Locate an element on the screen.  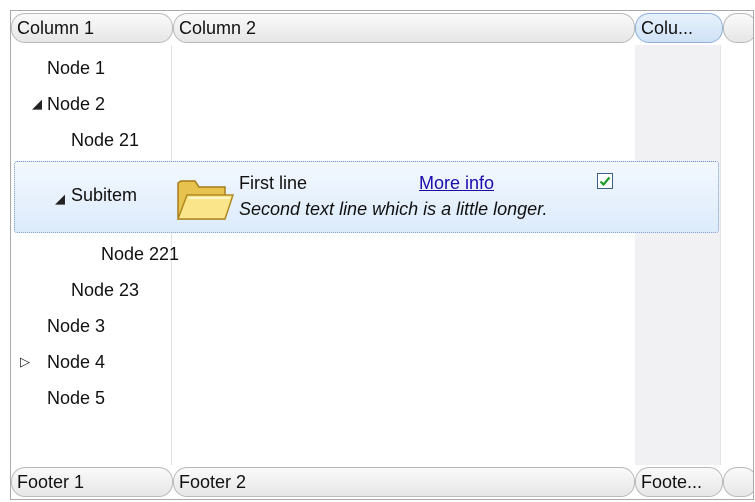
node-label: Node 21 is located at coordinates (105, 140).